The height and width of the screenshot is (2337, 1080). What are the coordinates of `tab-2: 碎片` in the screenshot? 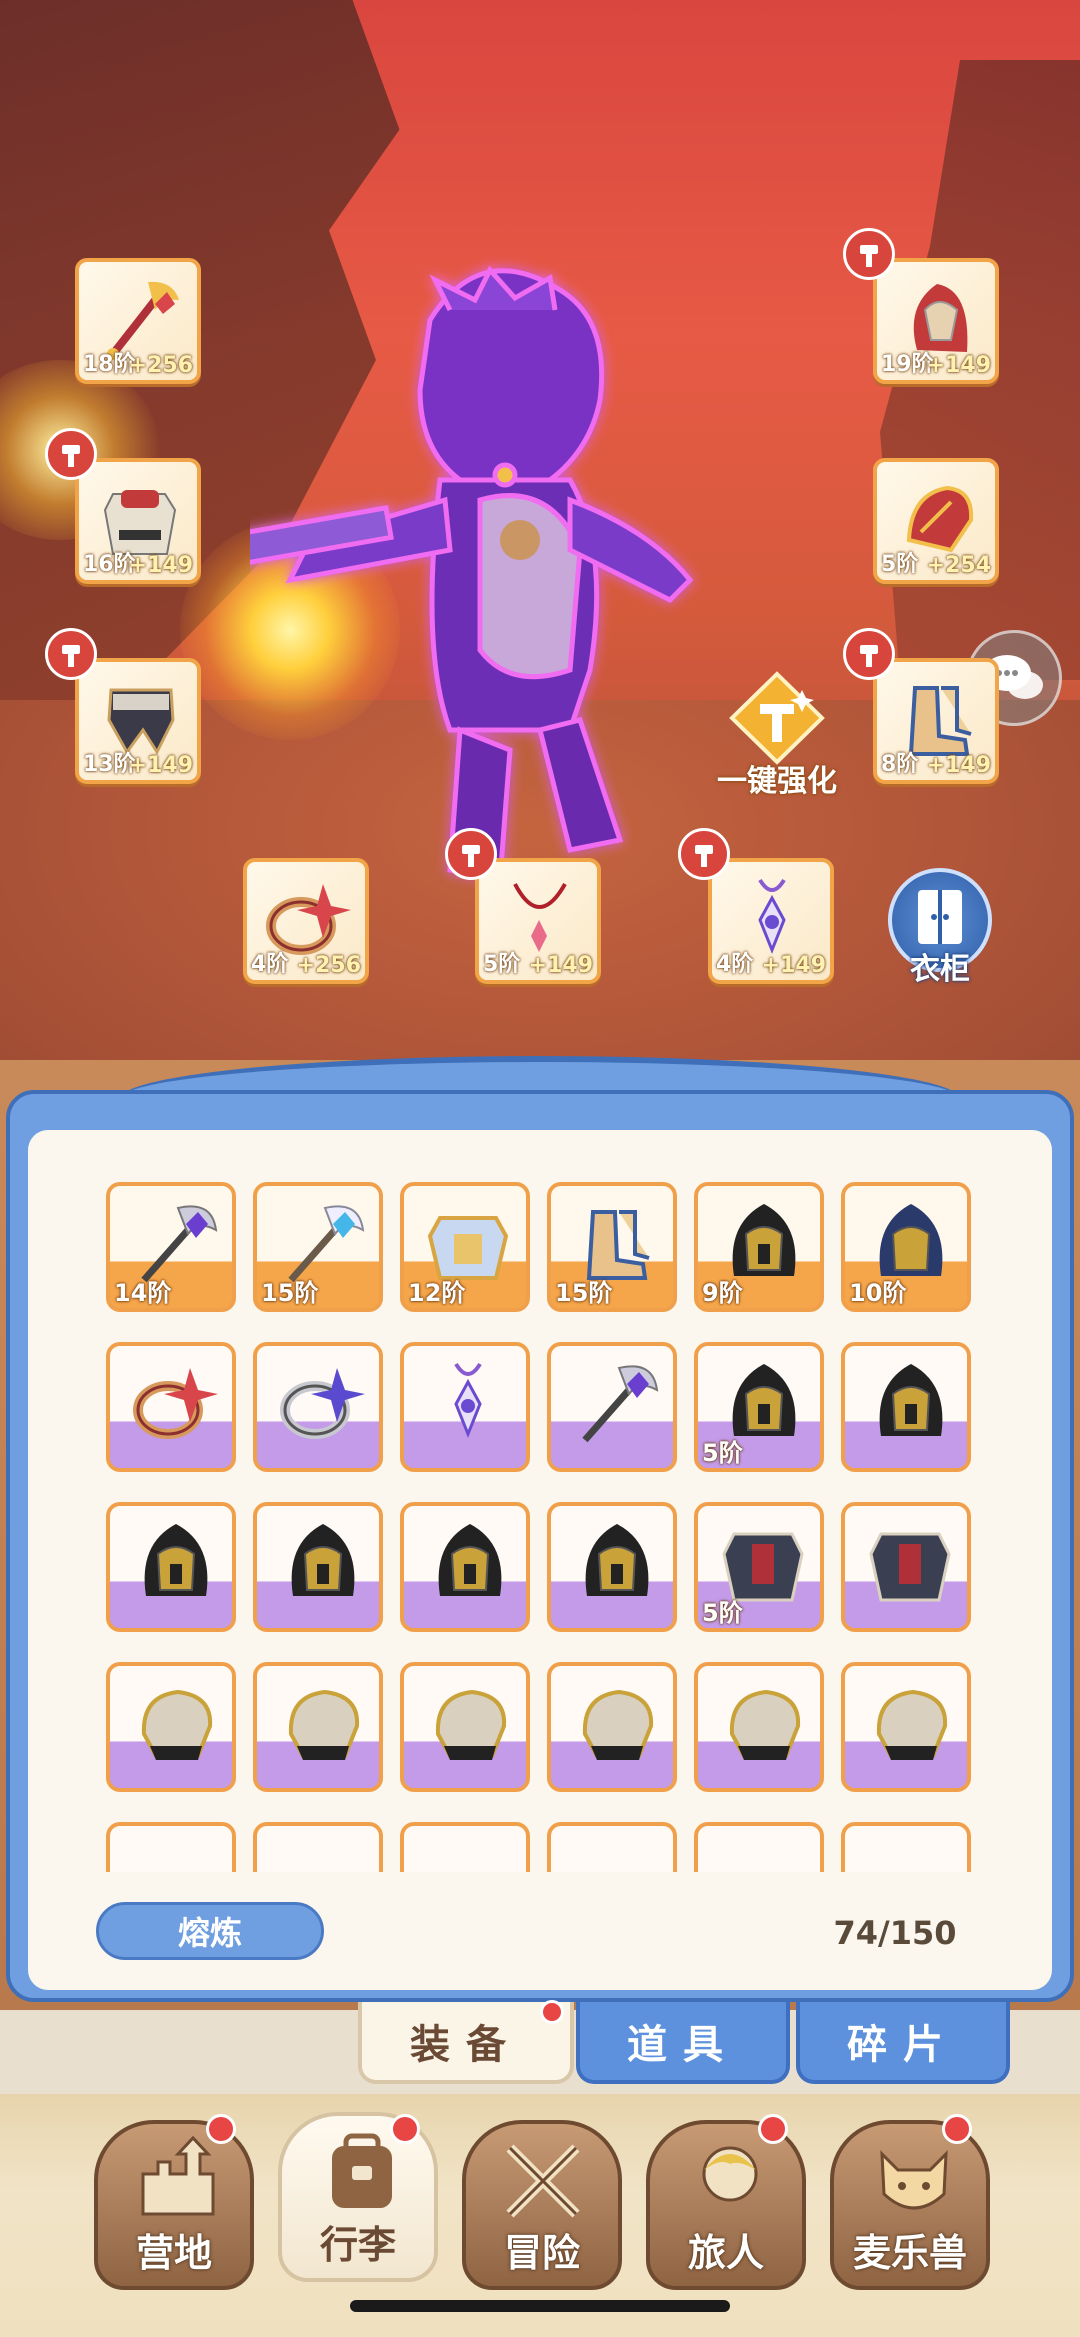 It's located at (903, 2043).